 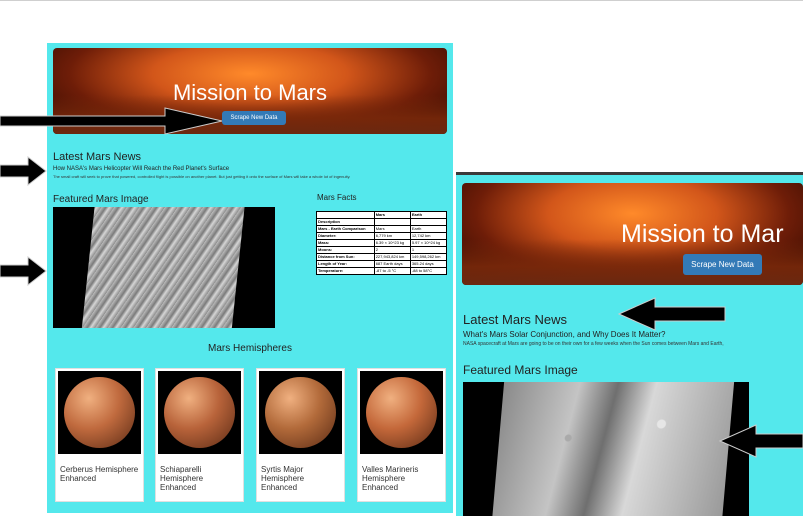 I want to click on facts-cell: Distance from Sun:, so click(x=345, y=257).